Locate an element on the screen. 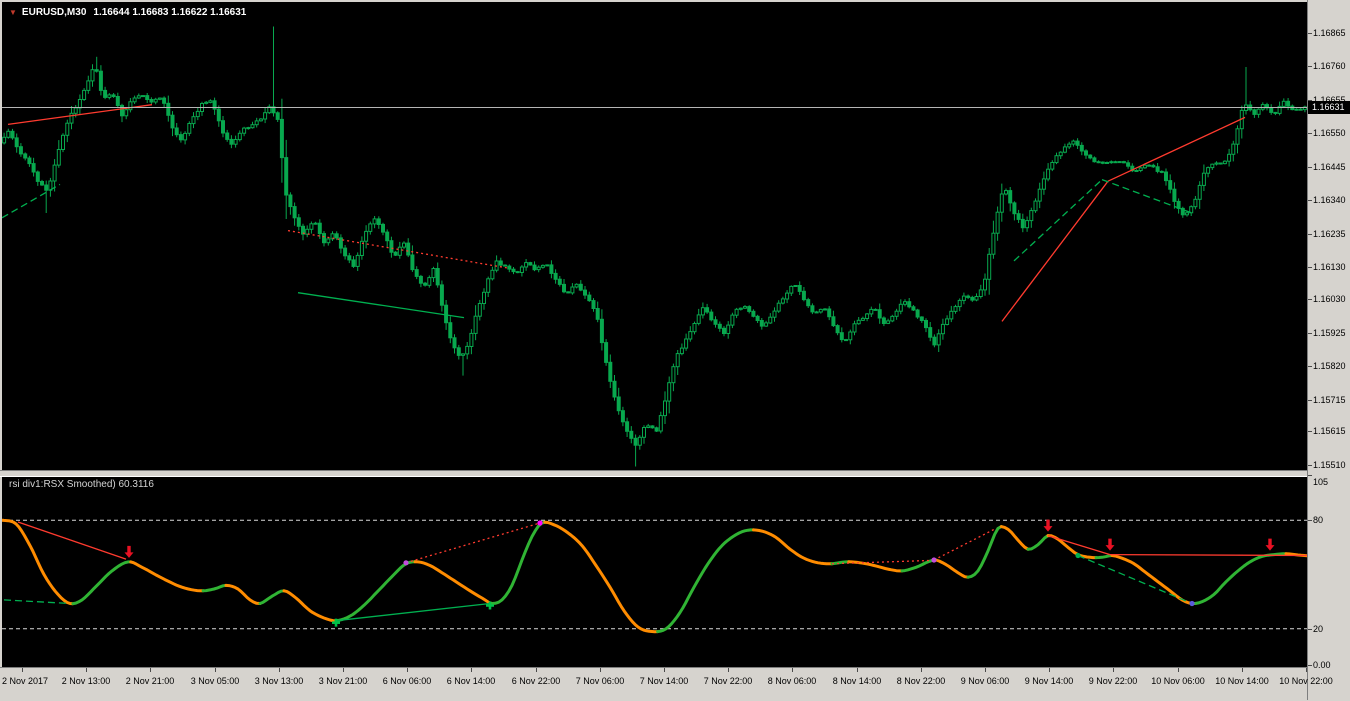 The image size is (1350, 701). price-axis-label: 1.16340 is located at coordinates (1329, 200).